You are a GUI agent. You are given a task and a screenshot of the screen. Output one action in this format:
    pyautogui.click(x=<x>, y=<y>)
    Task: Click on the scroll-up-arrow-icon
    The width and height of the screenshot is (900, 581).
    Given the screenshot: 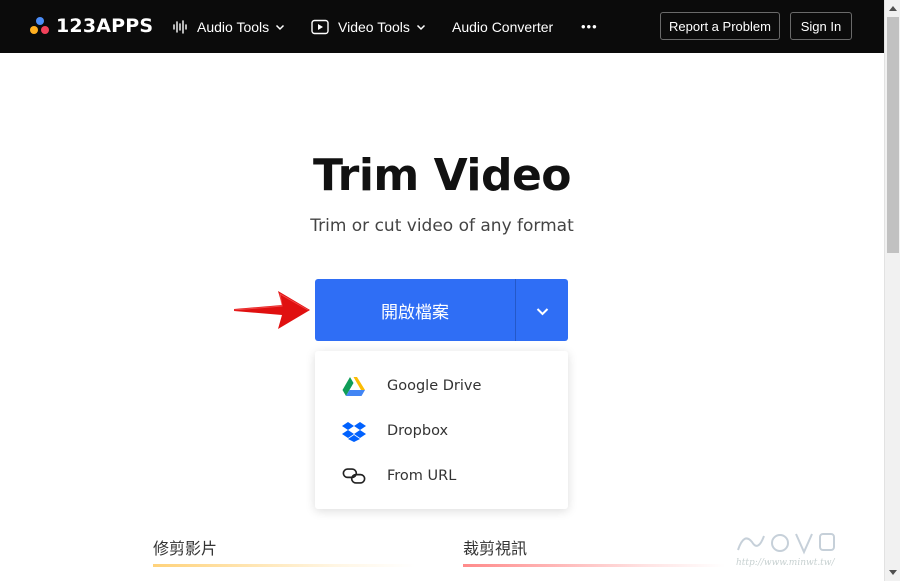 What is the action you would take?
    pyautogui.click(x=892, y=8)
    